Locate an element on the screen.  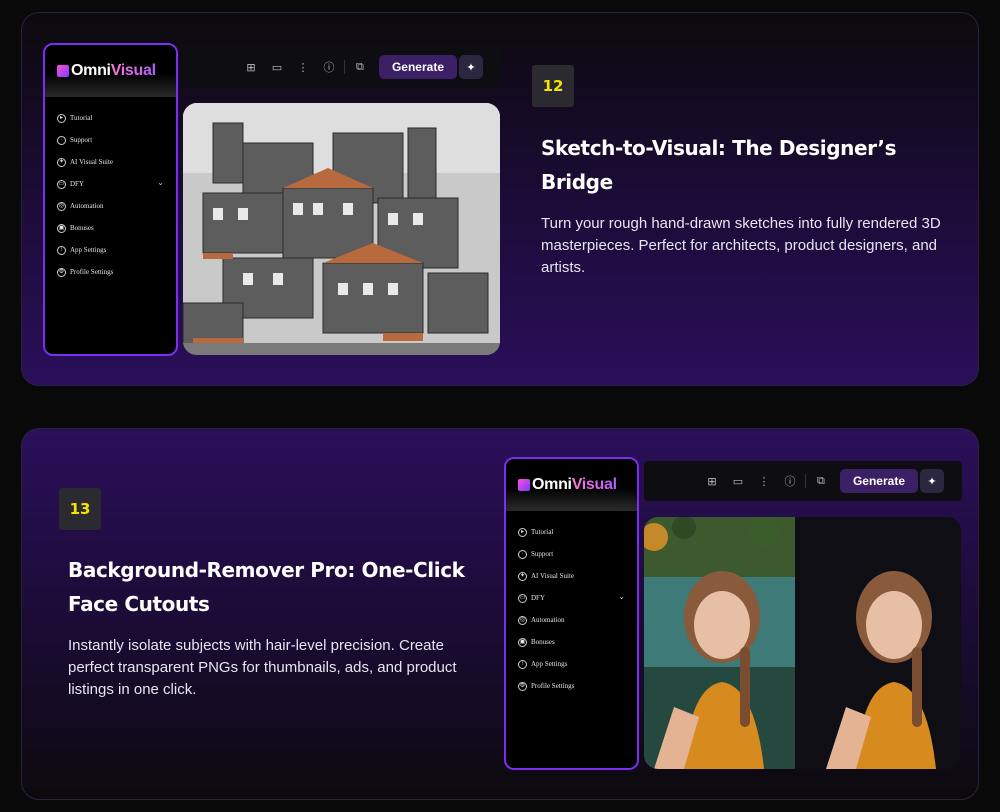
feature-title: Sketch-to-Visual: The Designer’s Bridge is located at coordinates (719, 165).